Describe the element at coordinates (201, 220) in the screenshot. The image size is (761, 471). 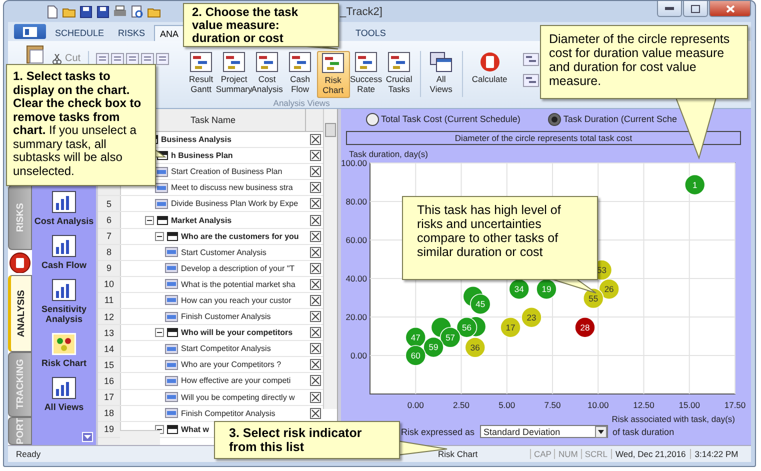
I see `summary-task-name: Market Analysis` at that location.